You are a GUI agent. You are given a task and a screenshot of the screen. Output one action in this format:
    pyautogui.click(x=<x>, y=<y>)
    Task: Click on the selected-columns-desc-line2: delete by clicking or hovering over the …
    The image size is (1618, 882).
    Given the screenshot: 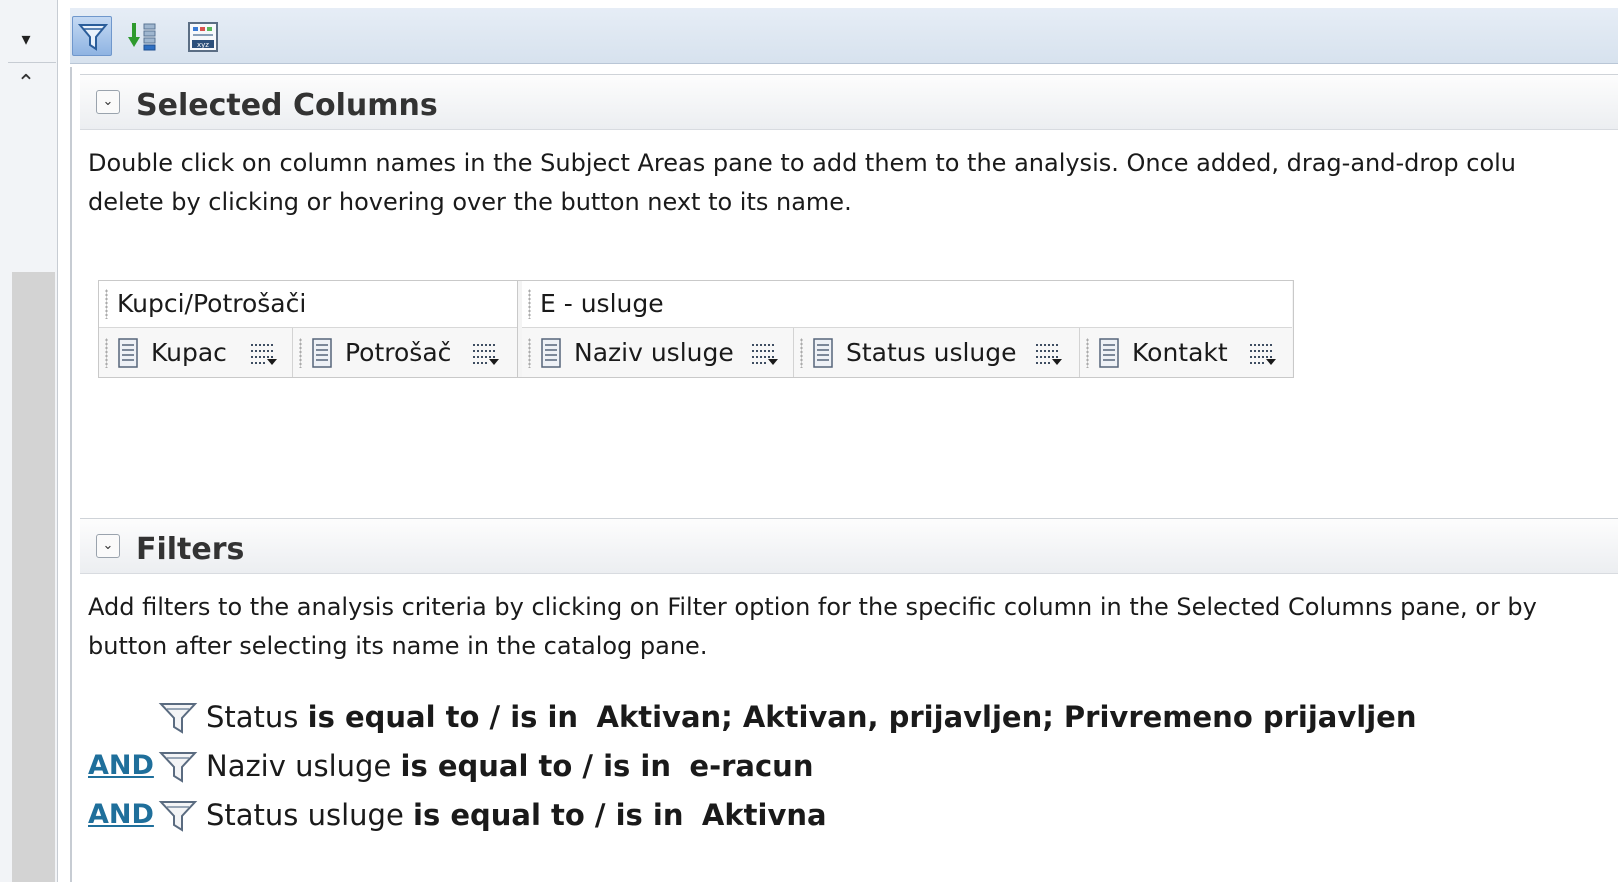 What is the action you would take?
    pyautogui.click(x=470, y=202)
    